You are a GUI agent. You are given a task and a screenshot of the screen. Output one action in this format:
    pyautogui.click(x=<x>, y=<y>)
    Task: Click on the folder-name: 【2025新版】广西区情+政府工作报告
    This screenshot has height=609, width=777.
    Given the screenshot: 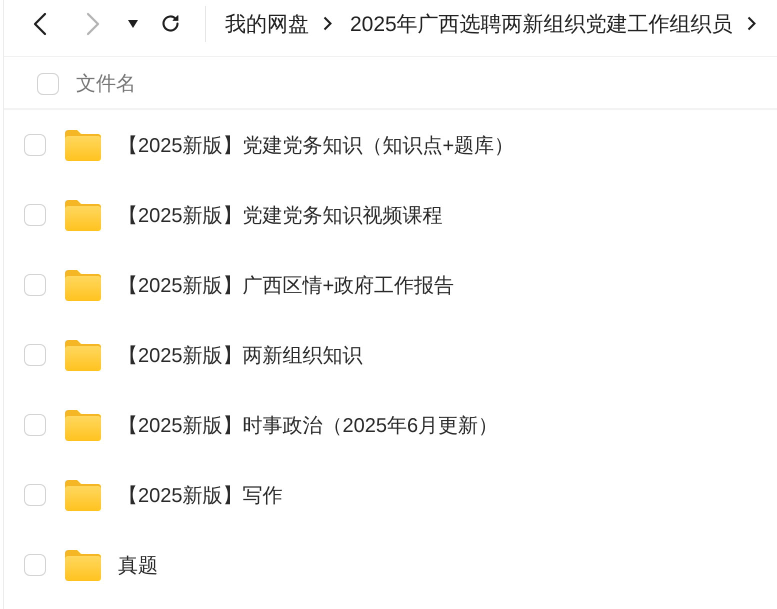 What is the action you would take?
    pyautogui.click(x=286, y=285)
    